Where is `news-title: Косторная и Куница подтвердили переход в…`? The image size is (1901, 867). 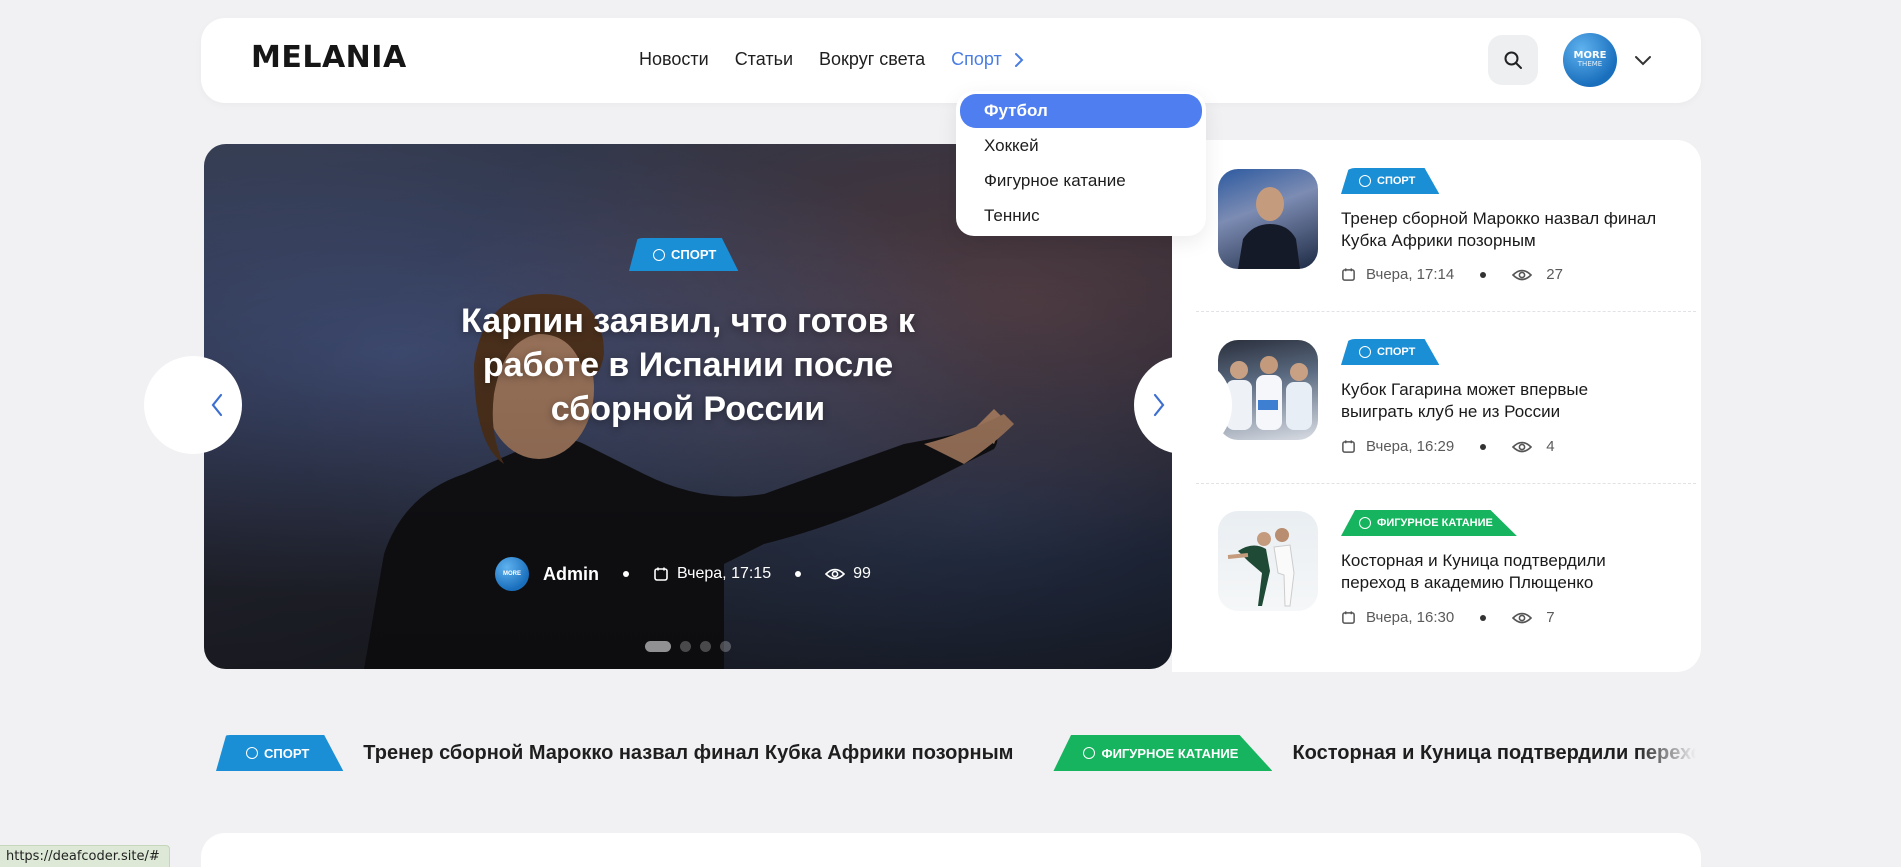 news-title: Косторная и Куница подтвердили переход в… is located at coordinates (1501, 572).